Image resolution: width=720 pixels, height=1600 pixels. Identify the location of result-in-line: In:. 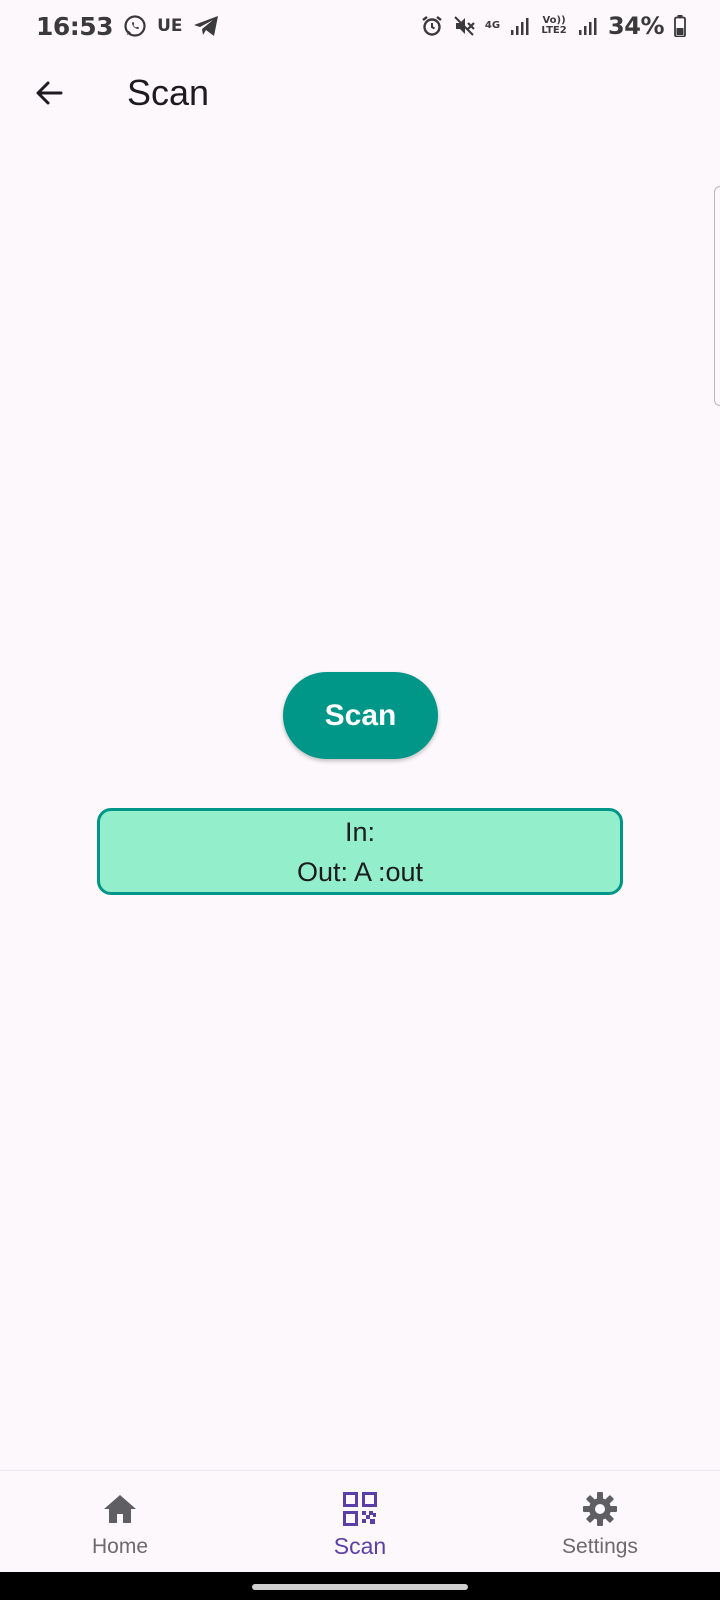
(360, 831).